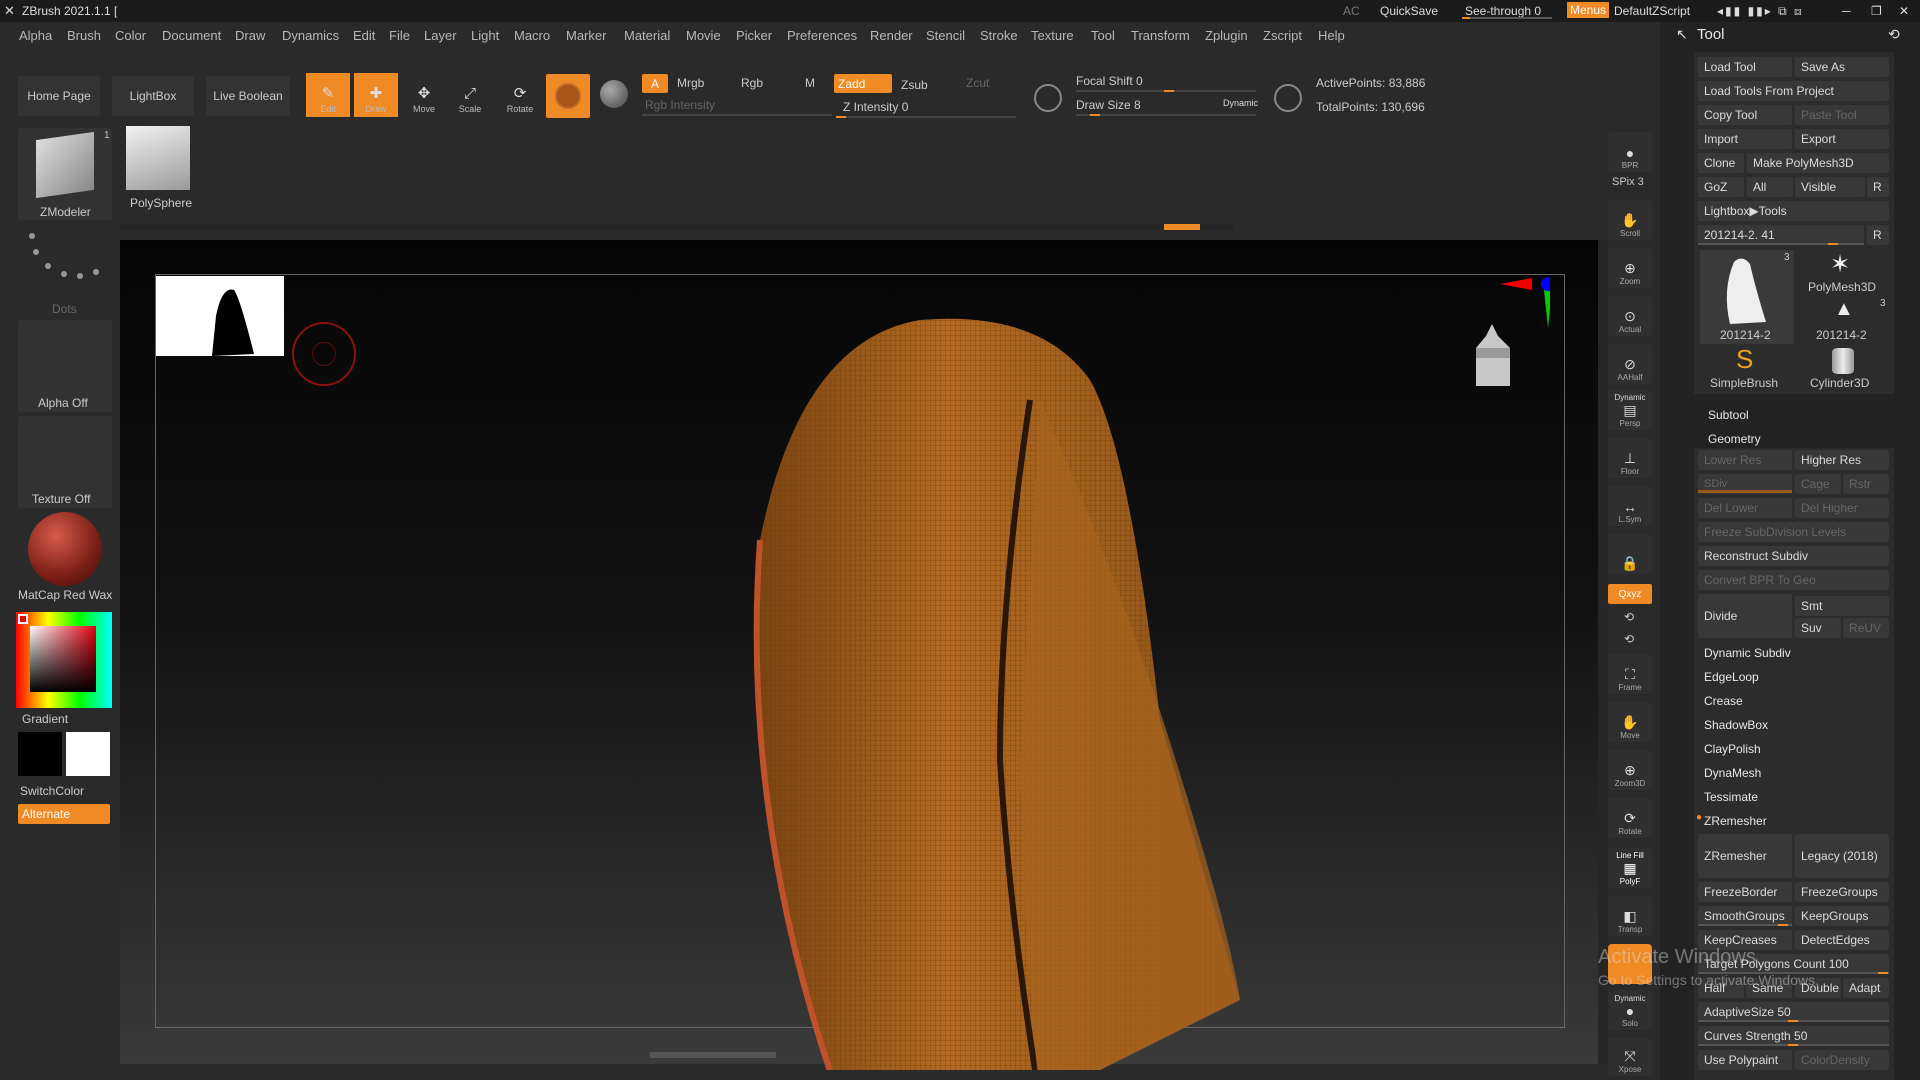  Describe the element at coordinates (1240, 103) in the screenshot. I see `dynamic-size-toggle: Dynamic` at that location.